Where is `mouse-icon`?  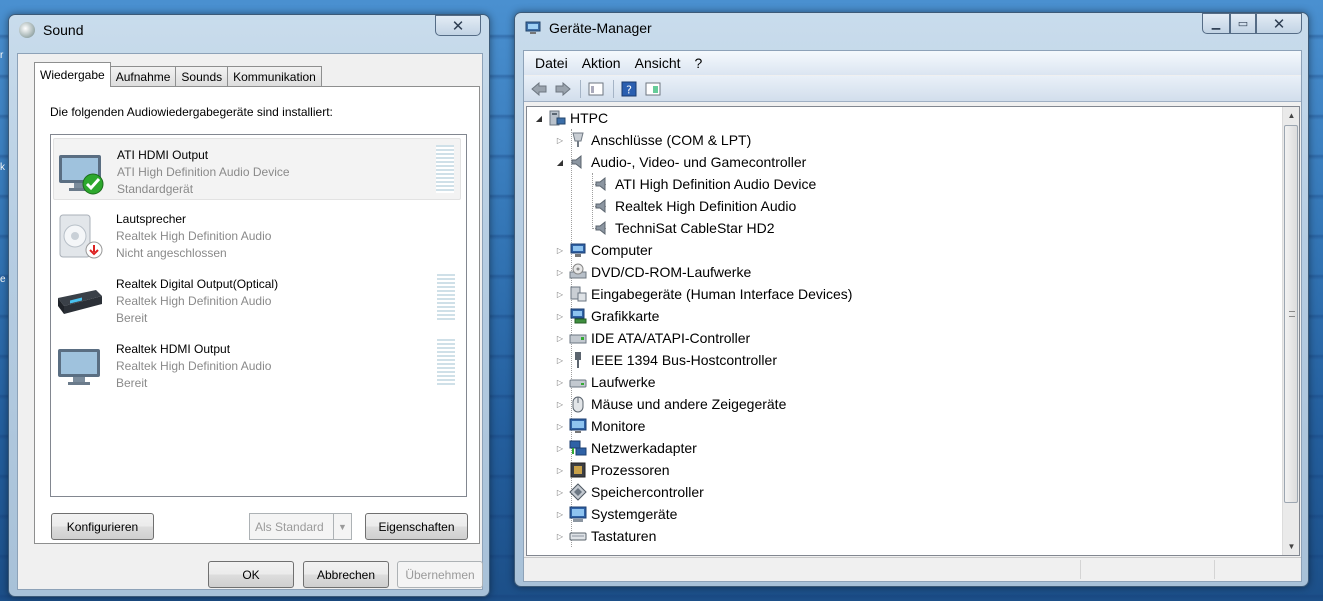 mouse-icon is located at coordinates (578, 404).